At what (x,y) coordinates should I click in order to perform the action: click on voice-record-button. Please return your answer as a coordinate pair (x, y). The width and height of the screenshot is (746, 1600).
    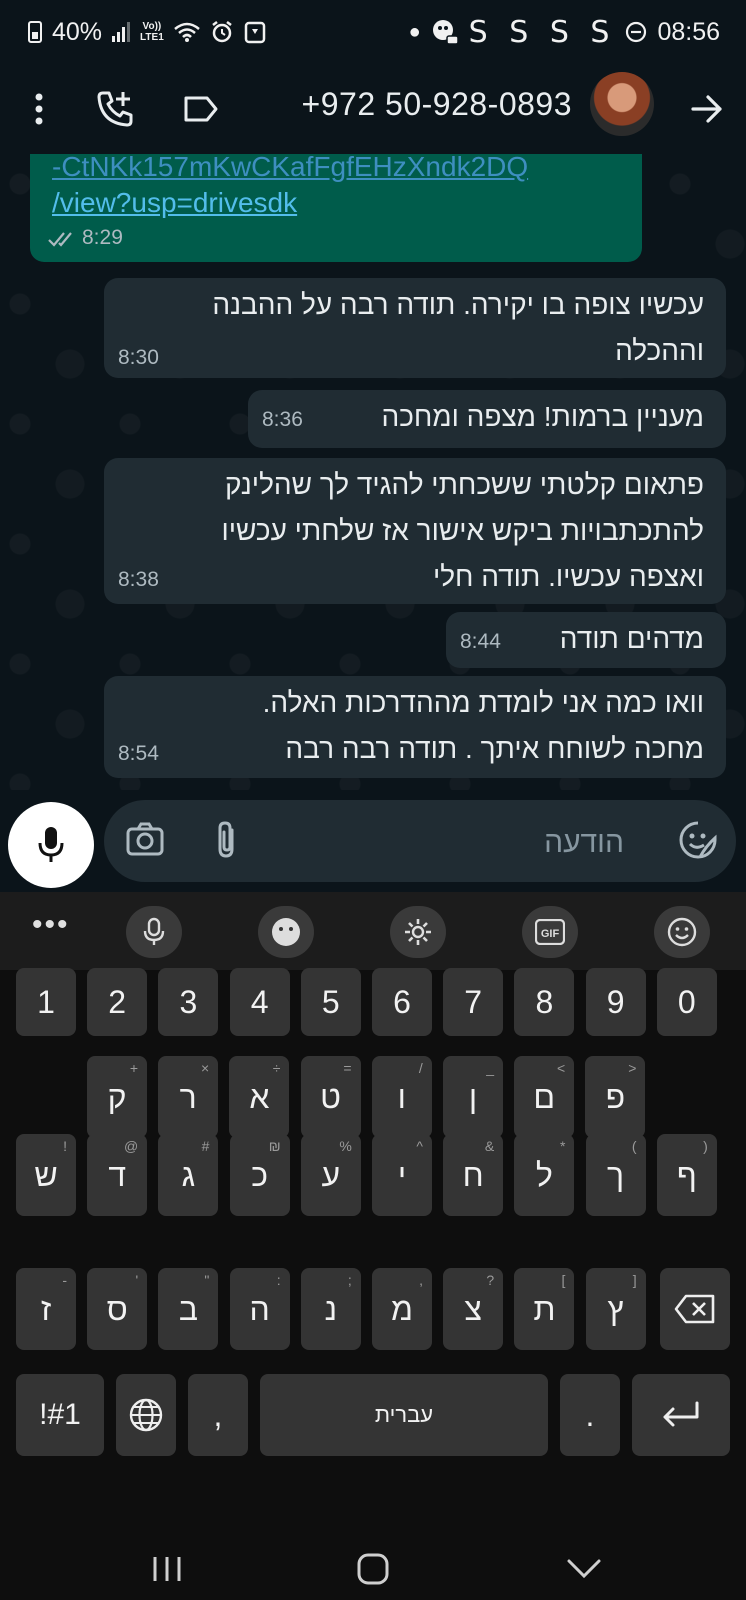
    Looking at the image, I should click on (51, 845).